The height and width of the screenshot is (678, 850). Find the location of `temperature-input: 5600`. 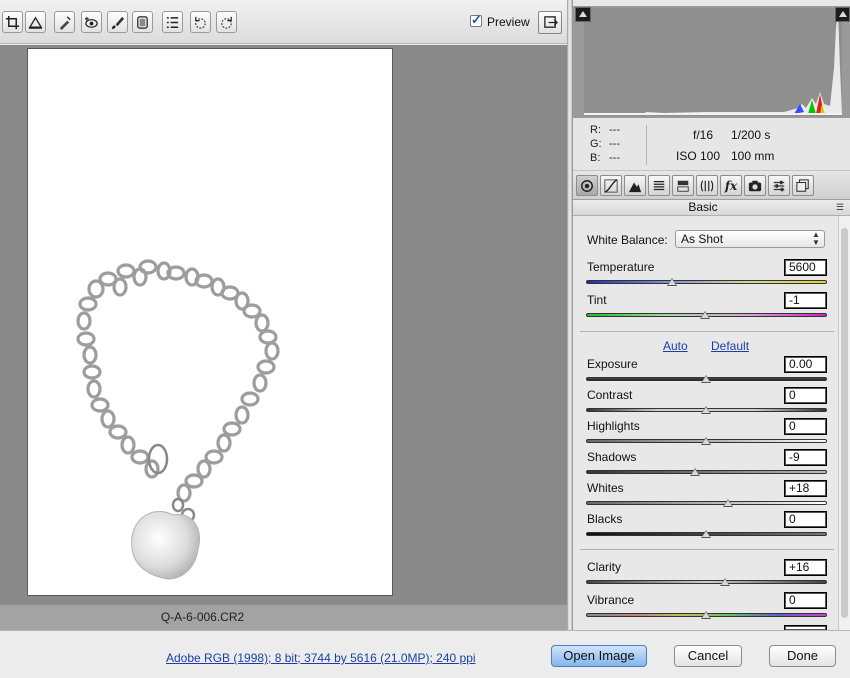

temperature-input: 5600 is located at coordinates (805, 267).